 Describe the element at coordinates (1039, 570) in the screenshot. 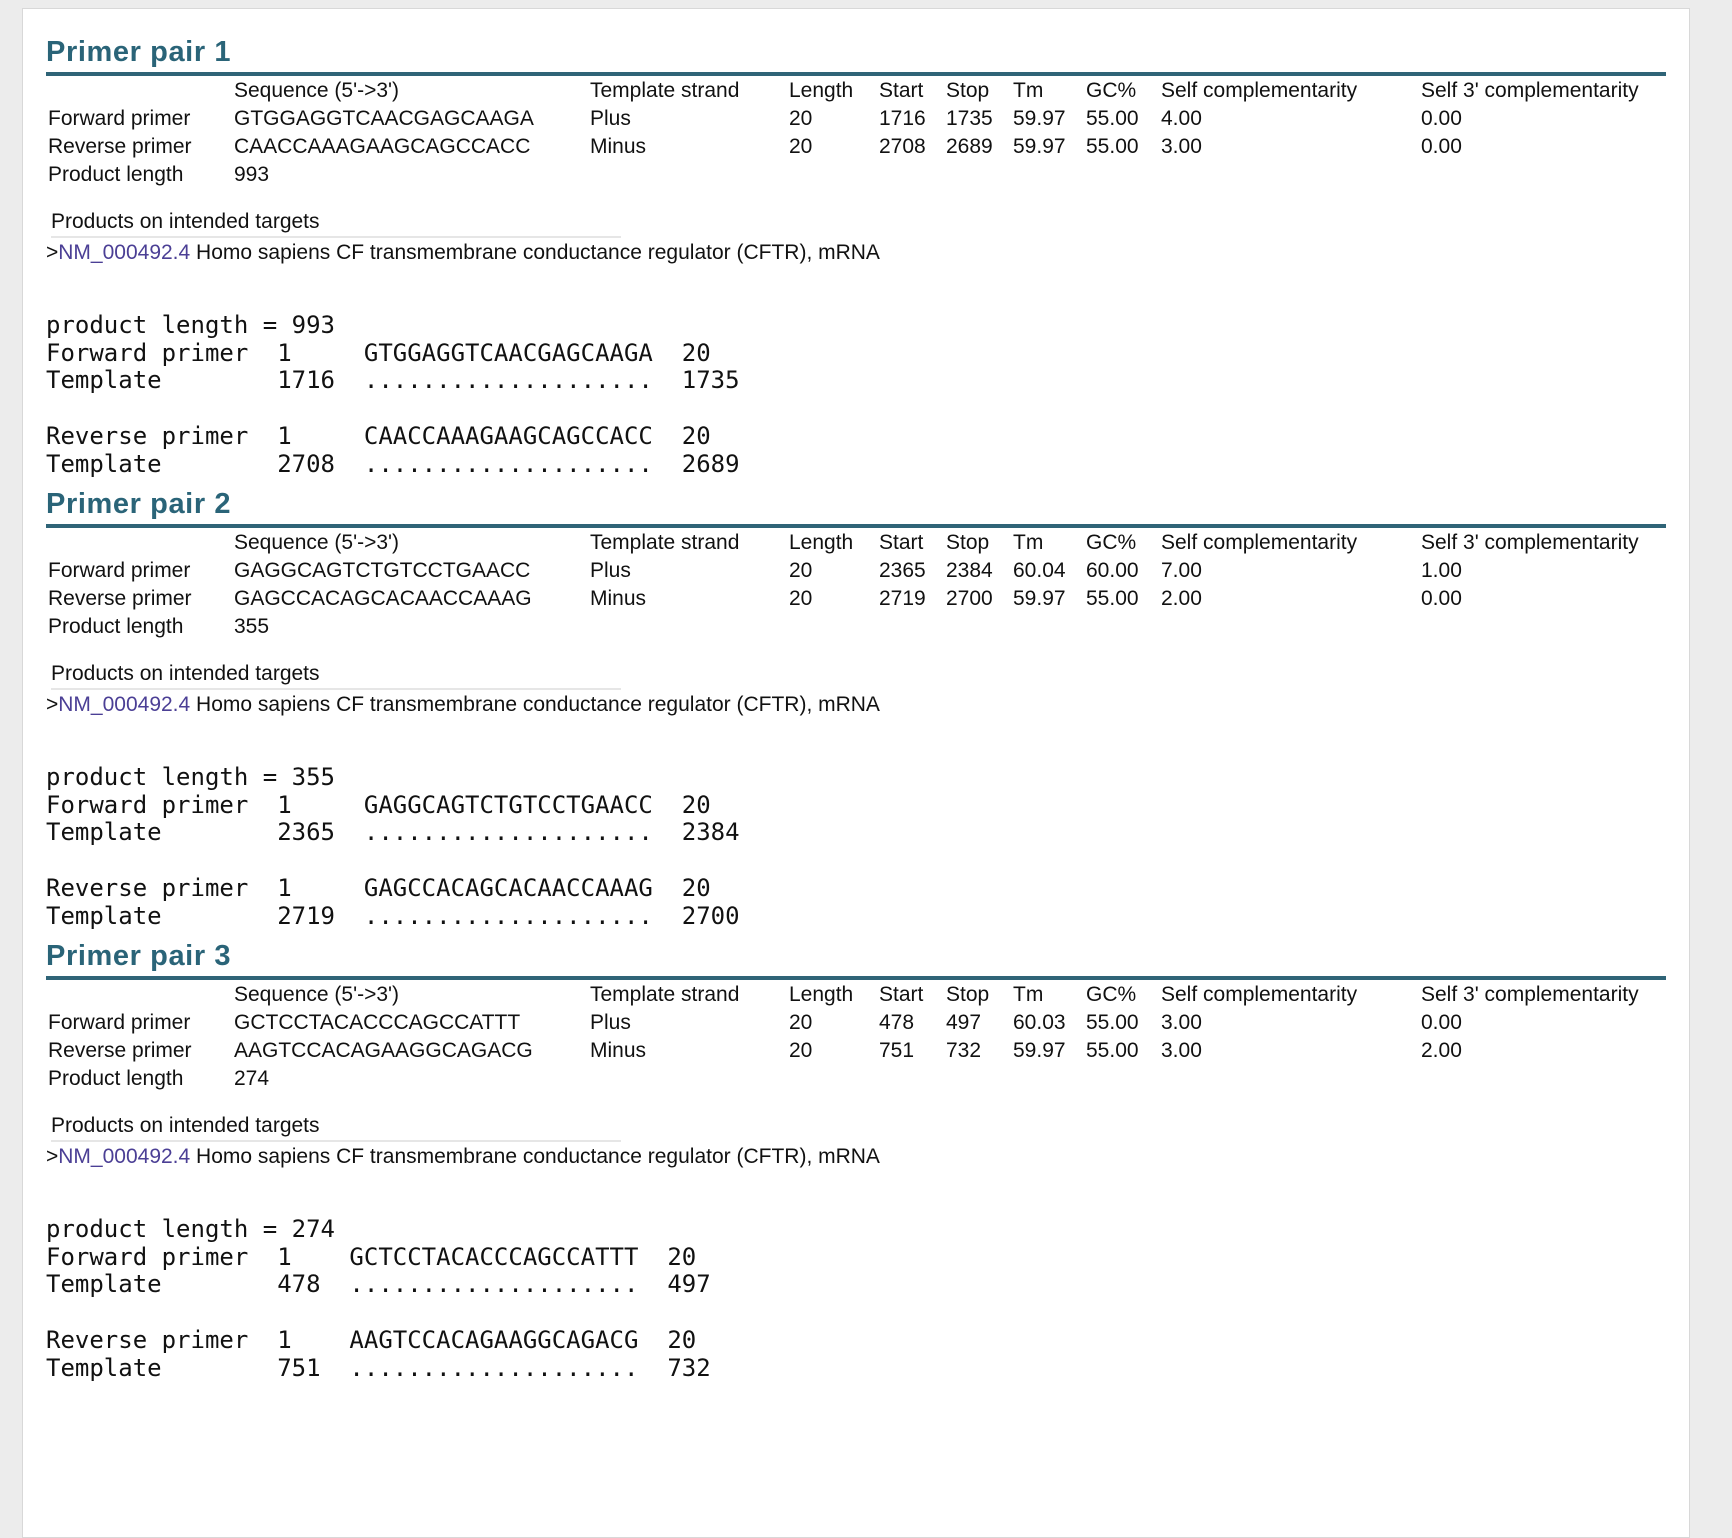

I see `forward-tm: 60.04` at that location.